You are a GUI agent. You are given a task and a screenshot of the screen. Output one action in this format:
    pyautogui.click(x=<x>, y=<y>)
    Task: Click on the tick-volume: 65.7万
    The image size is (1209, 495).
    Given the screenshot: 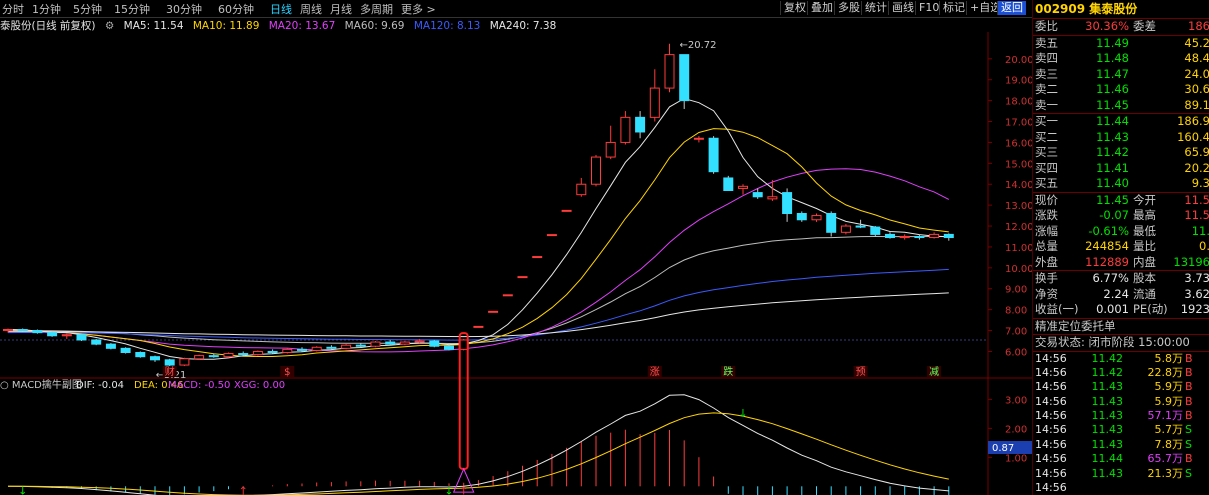 What is the action you would take?
    pyautogui.click(x=1165, y=459)
    